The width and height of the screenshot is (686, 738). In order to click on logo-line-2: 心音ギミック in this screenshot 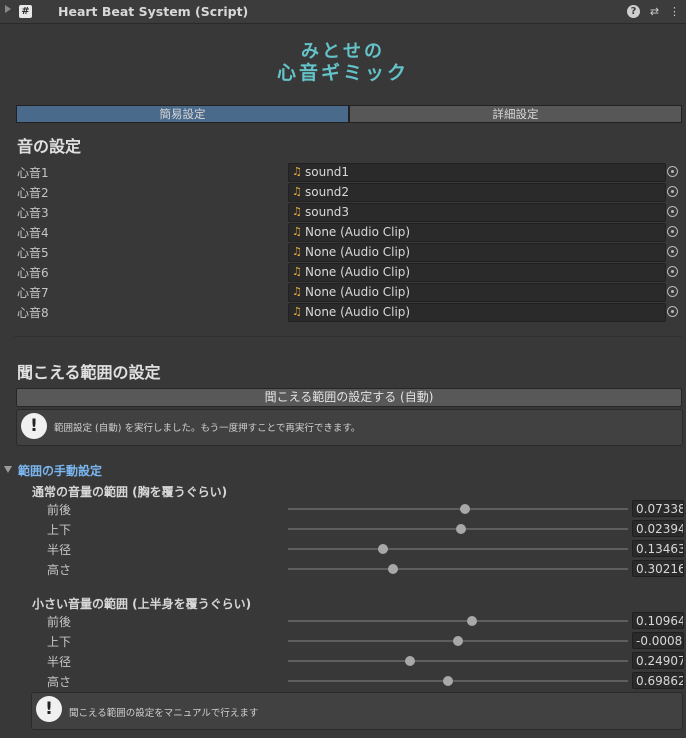, I will do `click(342, 73)`.